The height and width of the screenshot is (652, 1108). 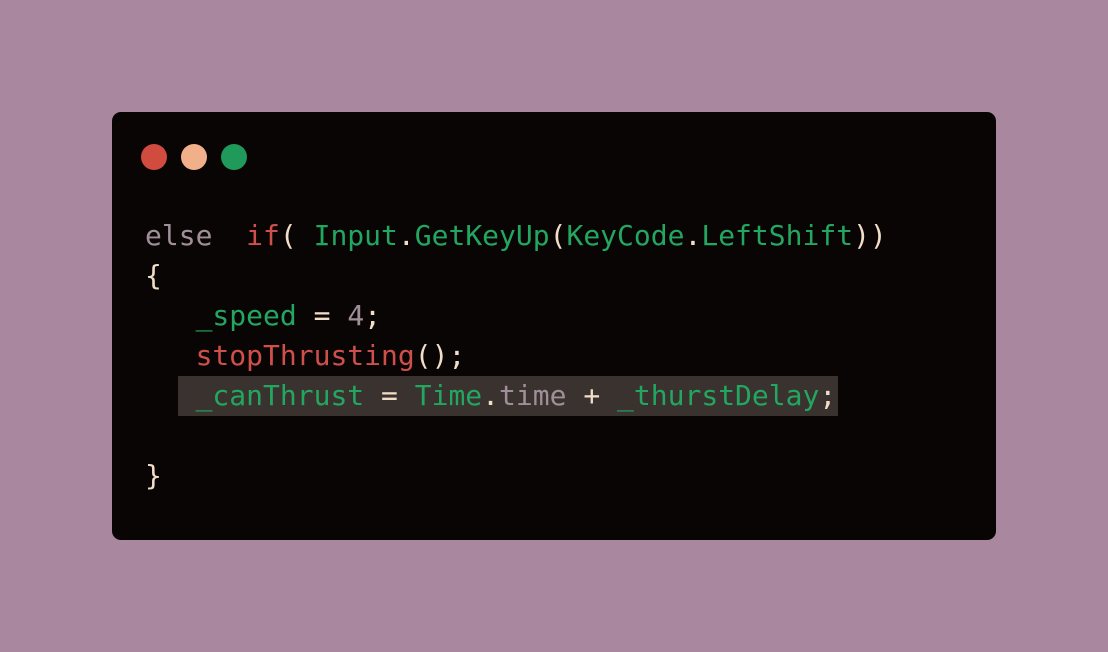 What do you see at coordinates (533, 395) in the screenshot?
I see `code-token: time` at bounding box center [533, 395].